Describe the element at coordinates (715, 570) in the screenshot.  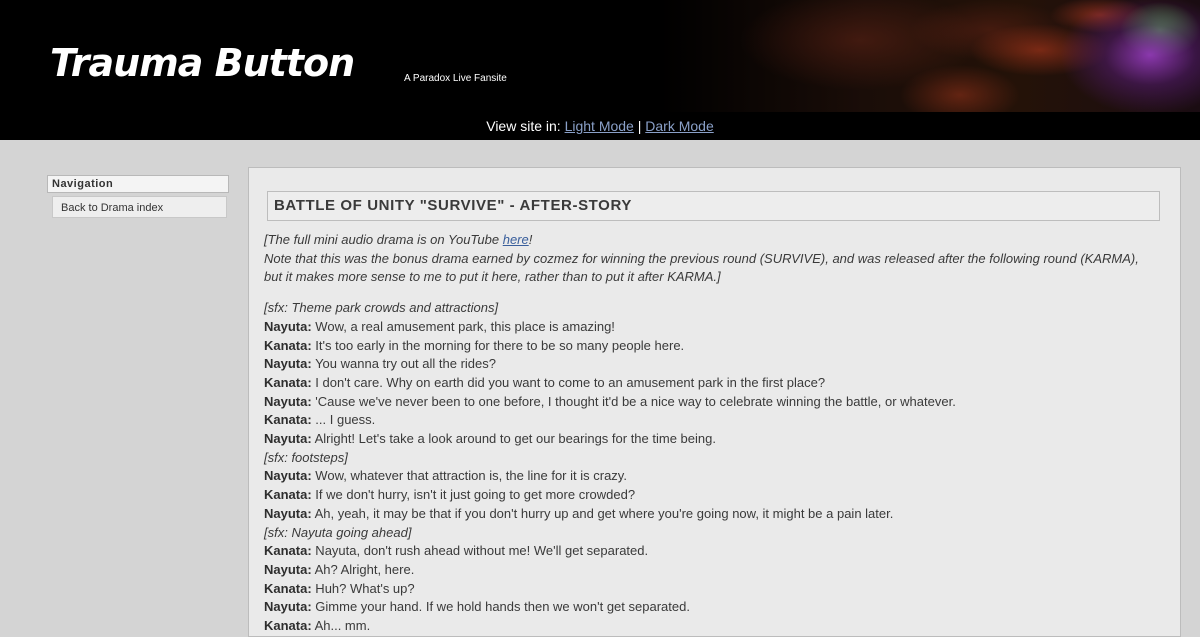
I see `dialogue-line: Nayuta: Ah? Alright, here.` at that location.